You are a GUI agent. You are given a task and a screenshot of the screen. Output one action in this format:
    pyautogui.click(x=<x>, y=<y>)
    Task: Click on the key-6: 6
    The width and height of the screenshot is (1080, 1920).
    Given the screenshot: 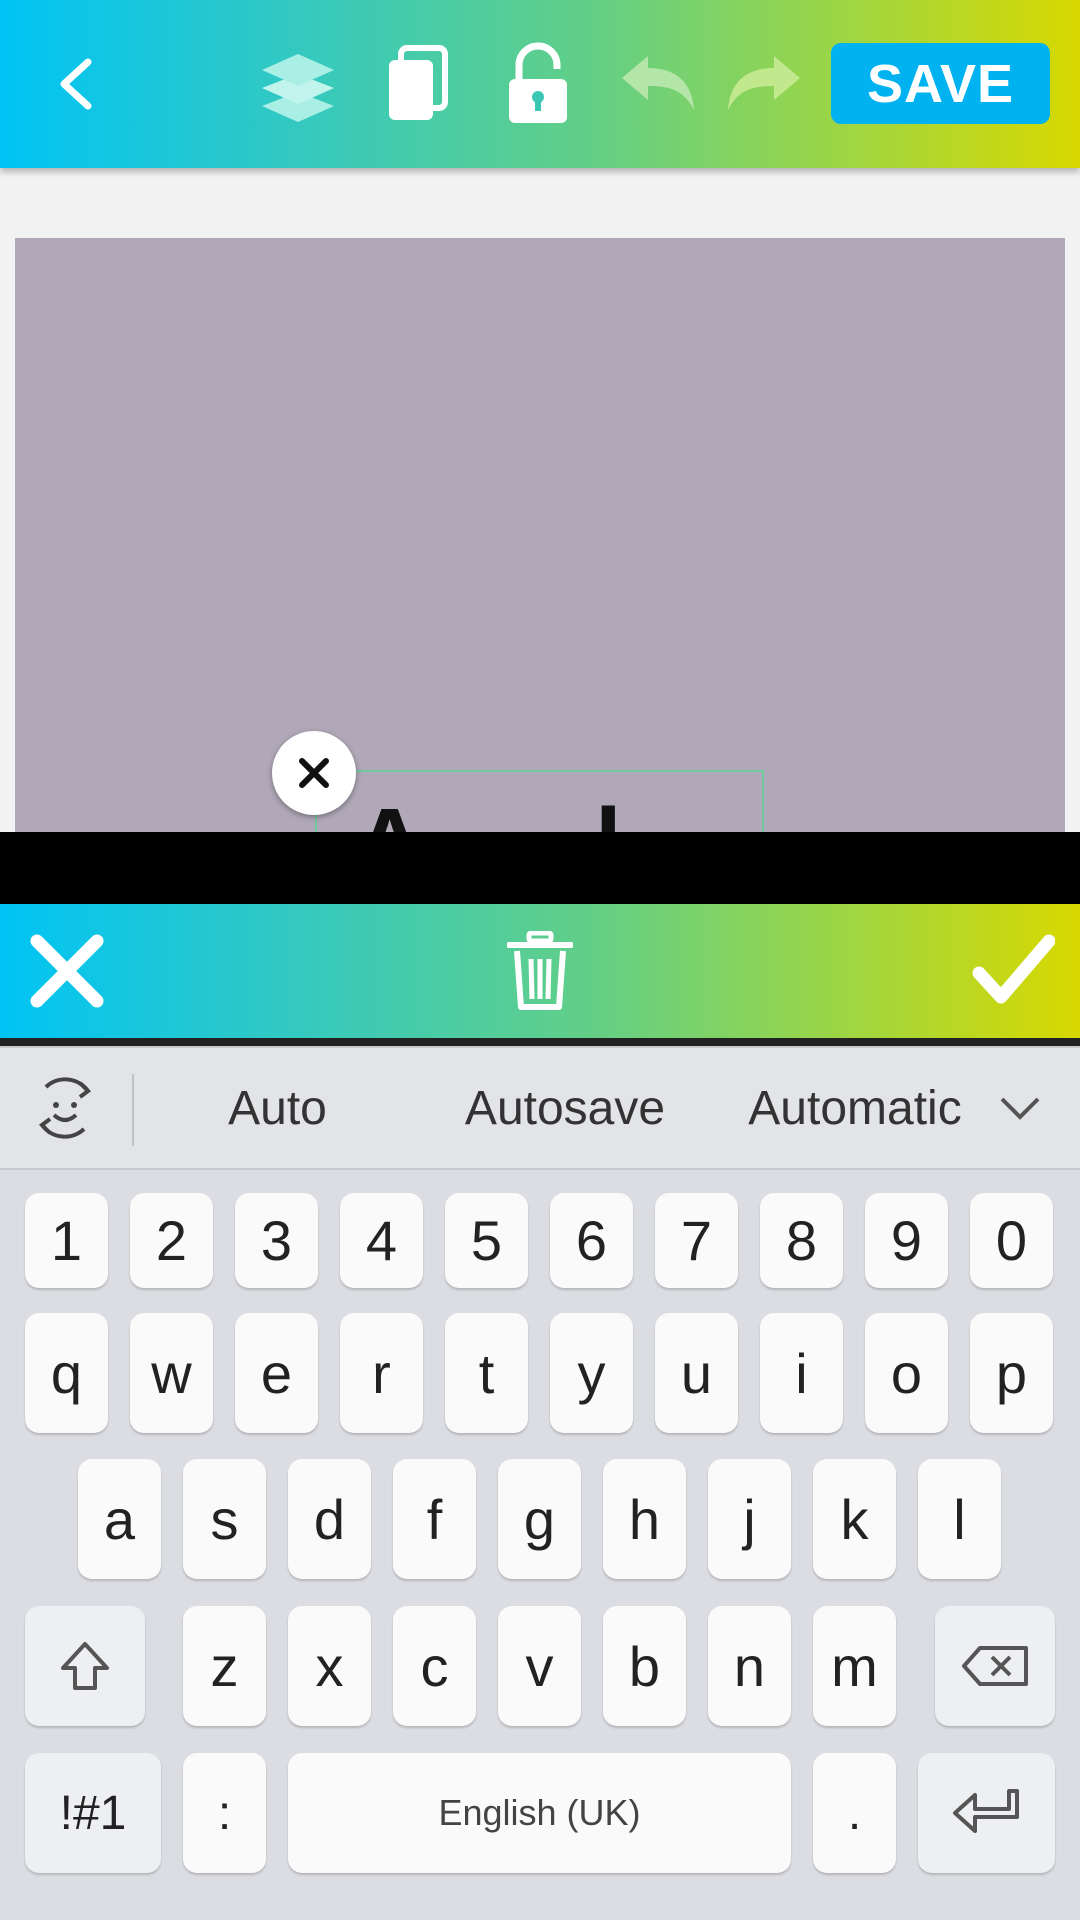 What is the action you would take?
    pyautogui.click(x=591, y=1240)
    